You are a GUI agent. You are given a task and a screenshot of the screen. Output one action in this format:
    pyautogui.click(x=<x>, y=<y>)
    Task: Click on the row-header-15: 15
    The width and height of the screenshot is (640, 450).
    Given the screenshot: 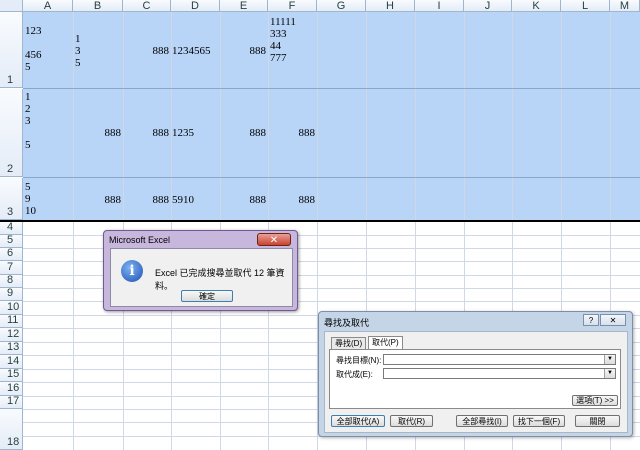 What is the action you would take?
    pyautogui.click(x=11, y=375)
    